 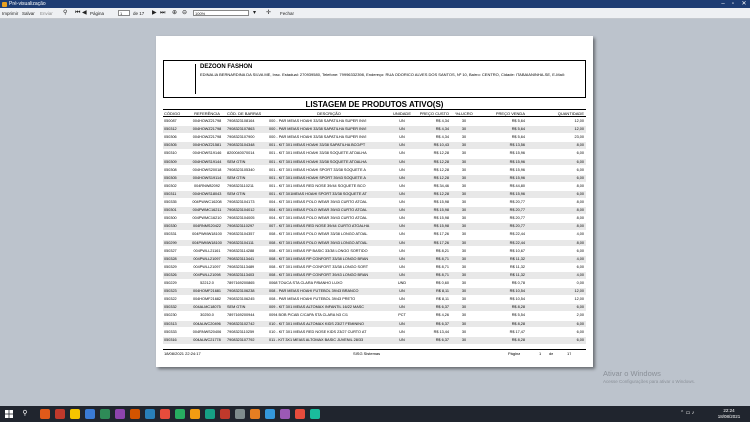 I want to click on cell-barras: 7908323108164, so click(x=241, y=121).